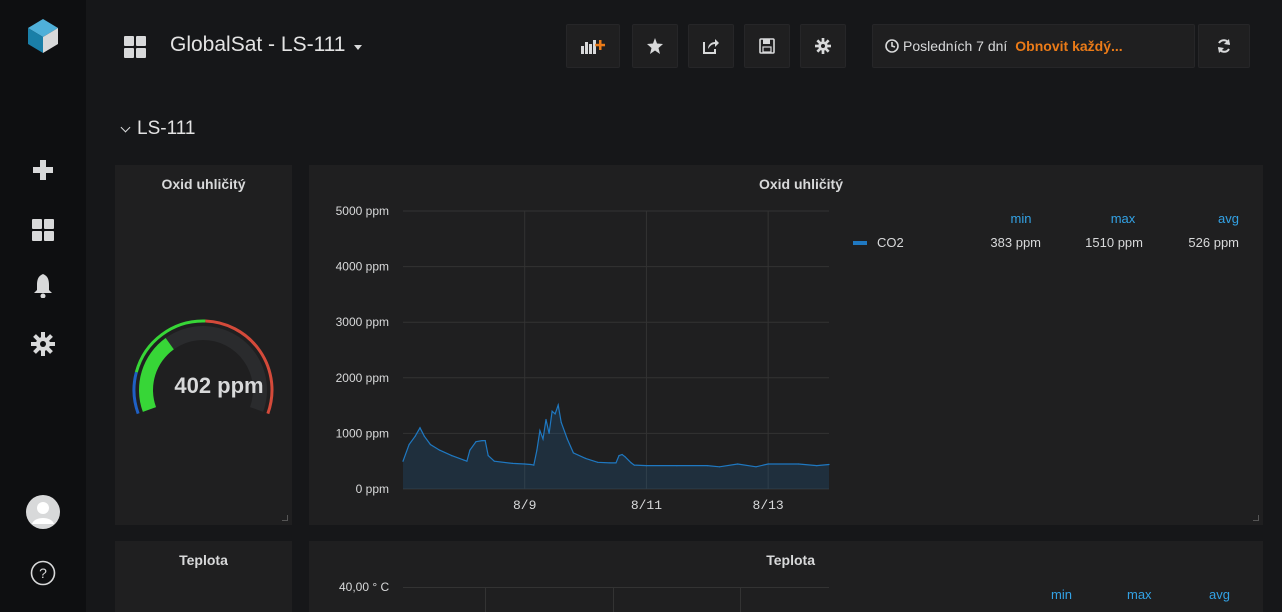 The height and width of the screenshot is (612, 1282). Describe the element at coordinates (768, 505) in the screenshot. I see `x-tick-label: 8/13` at that location.